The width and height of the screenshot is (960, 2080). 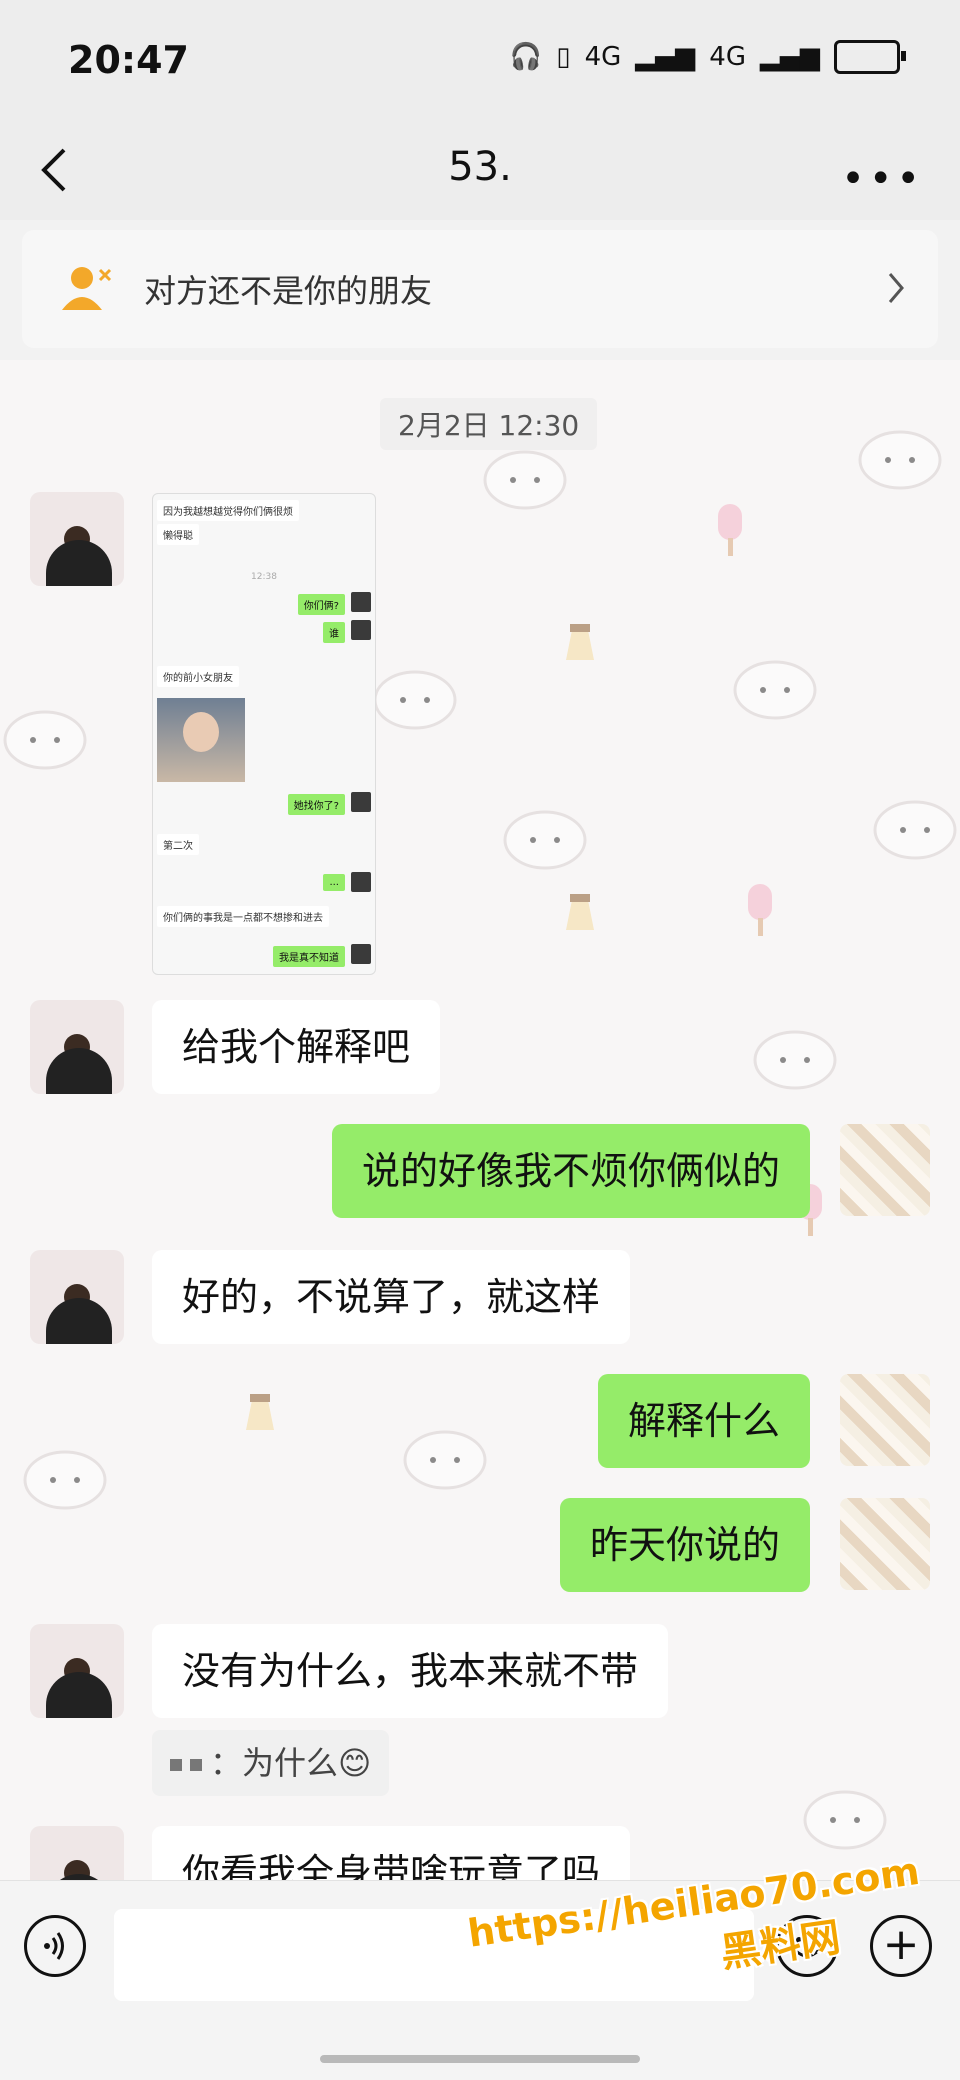 What do you see at coordinates (201, 740) in the screenshot?
I see `shot-photo` at bounding box center [201, 740].